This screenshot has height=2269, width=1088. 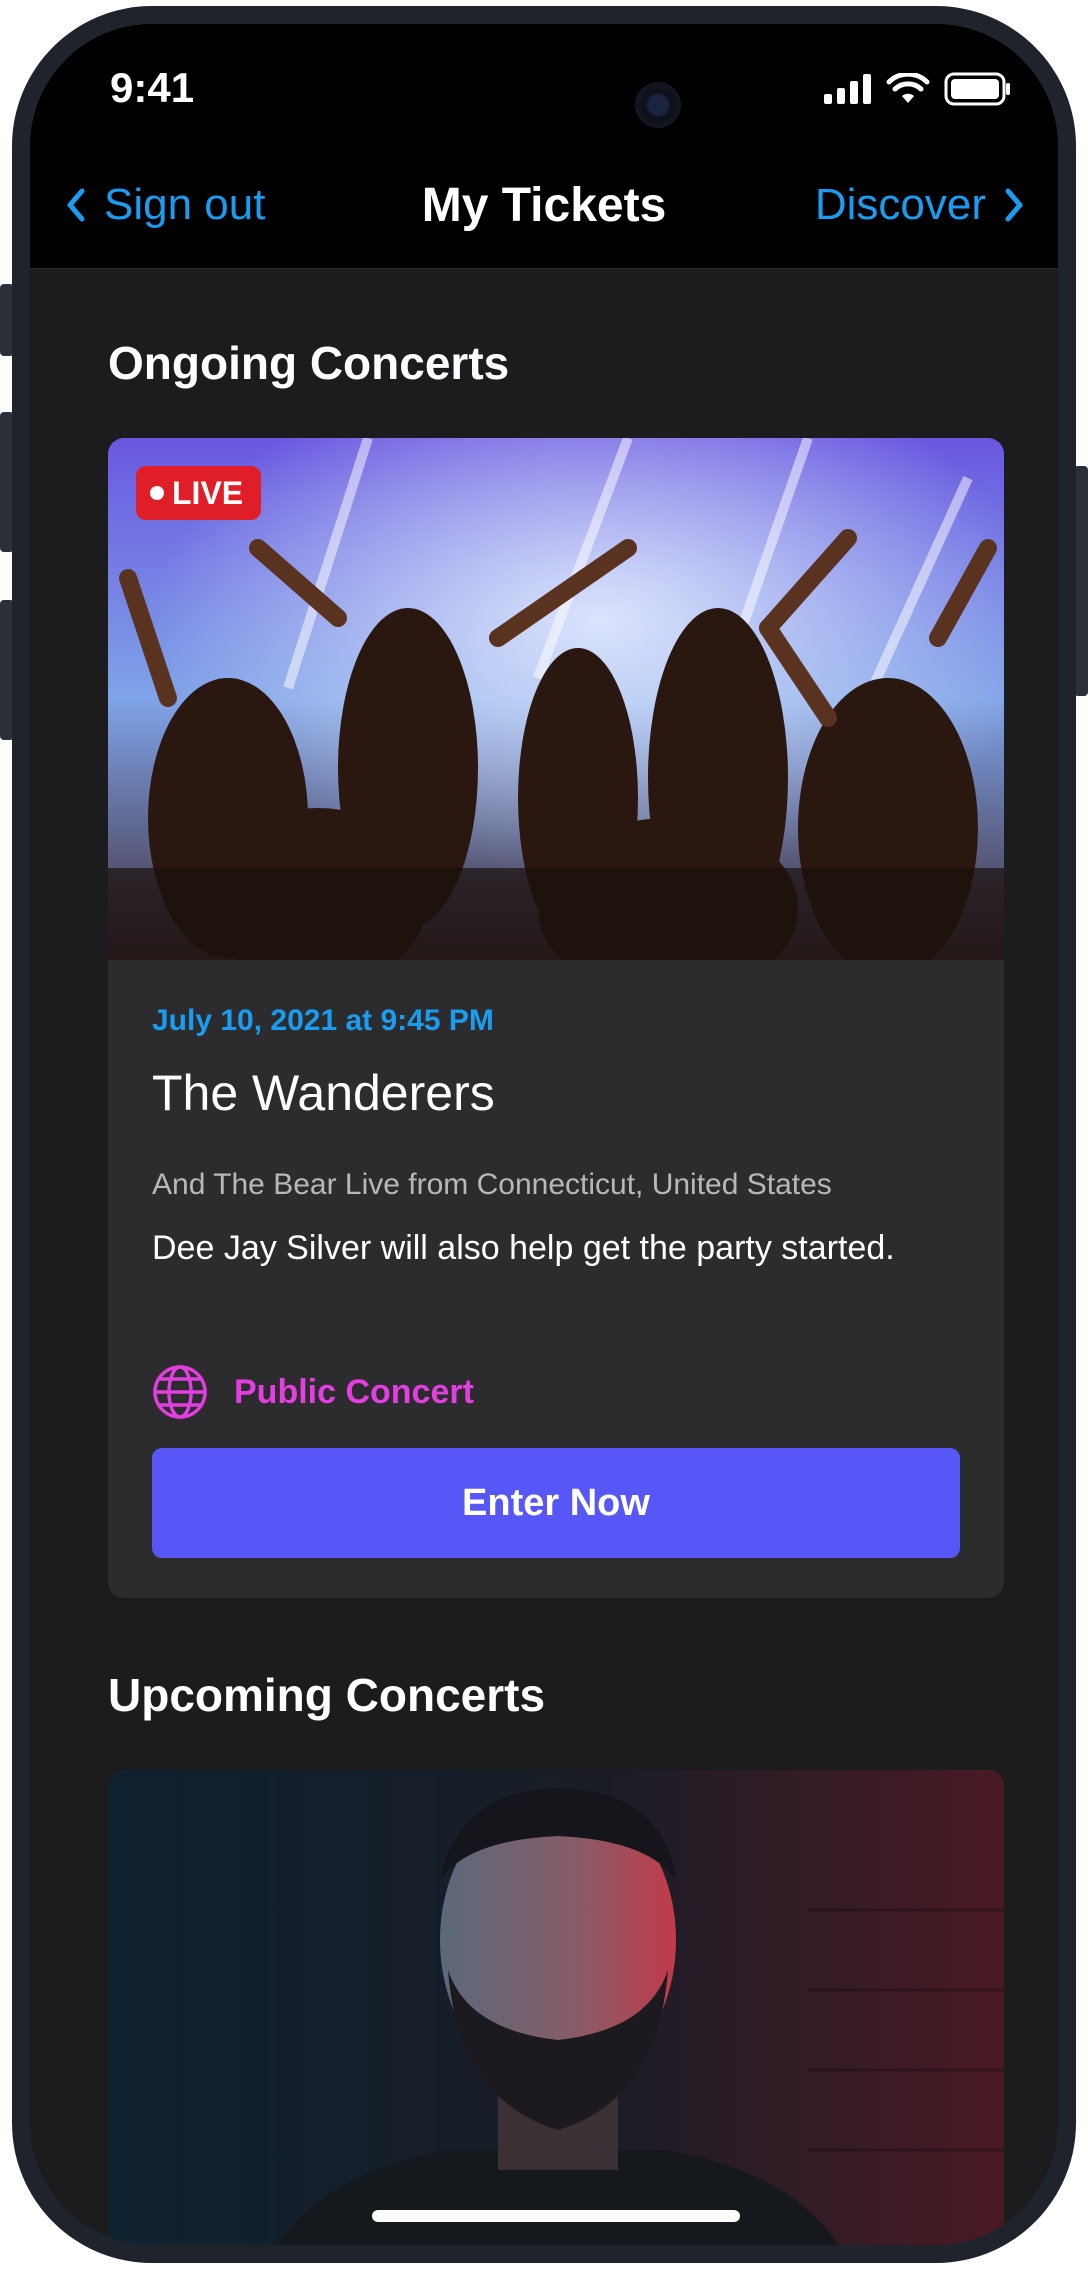 I want to click on discover-button: Discover, so click(x=919, y=205).